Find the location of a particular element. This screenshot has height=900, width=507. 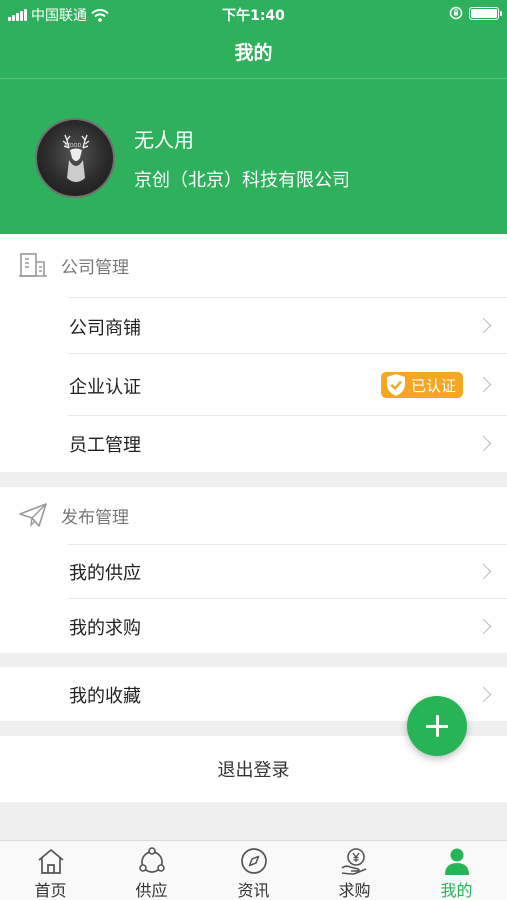

tab-supply: 供应 is located at coordinates (151, 870).